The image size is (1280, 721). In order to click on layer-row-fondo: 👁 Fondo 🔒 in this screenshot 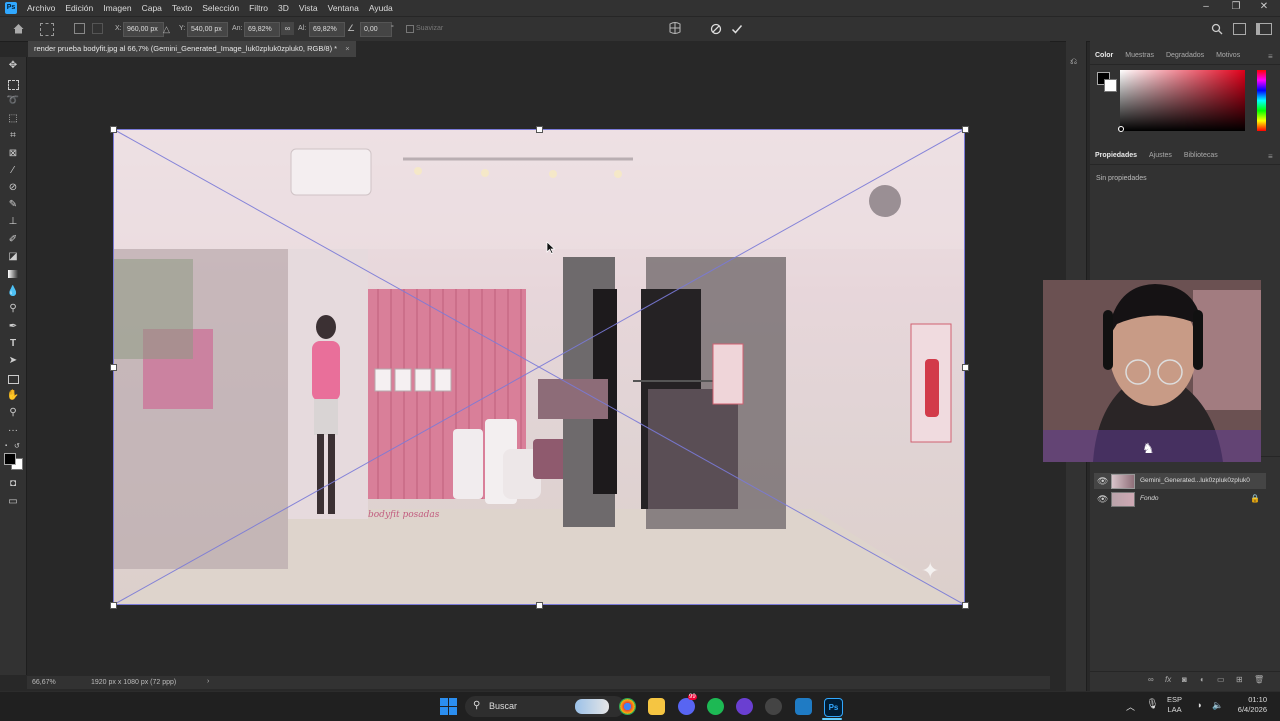, I will do `click(1180, 499)`.